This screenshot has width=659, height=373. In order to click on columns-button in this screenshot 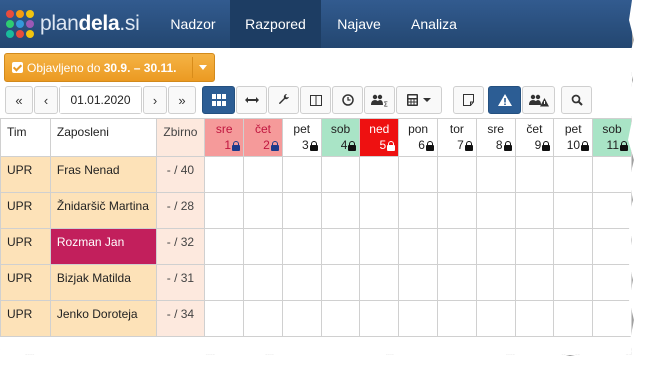, I will do `click(315, 100)`.